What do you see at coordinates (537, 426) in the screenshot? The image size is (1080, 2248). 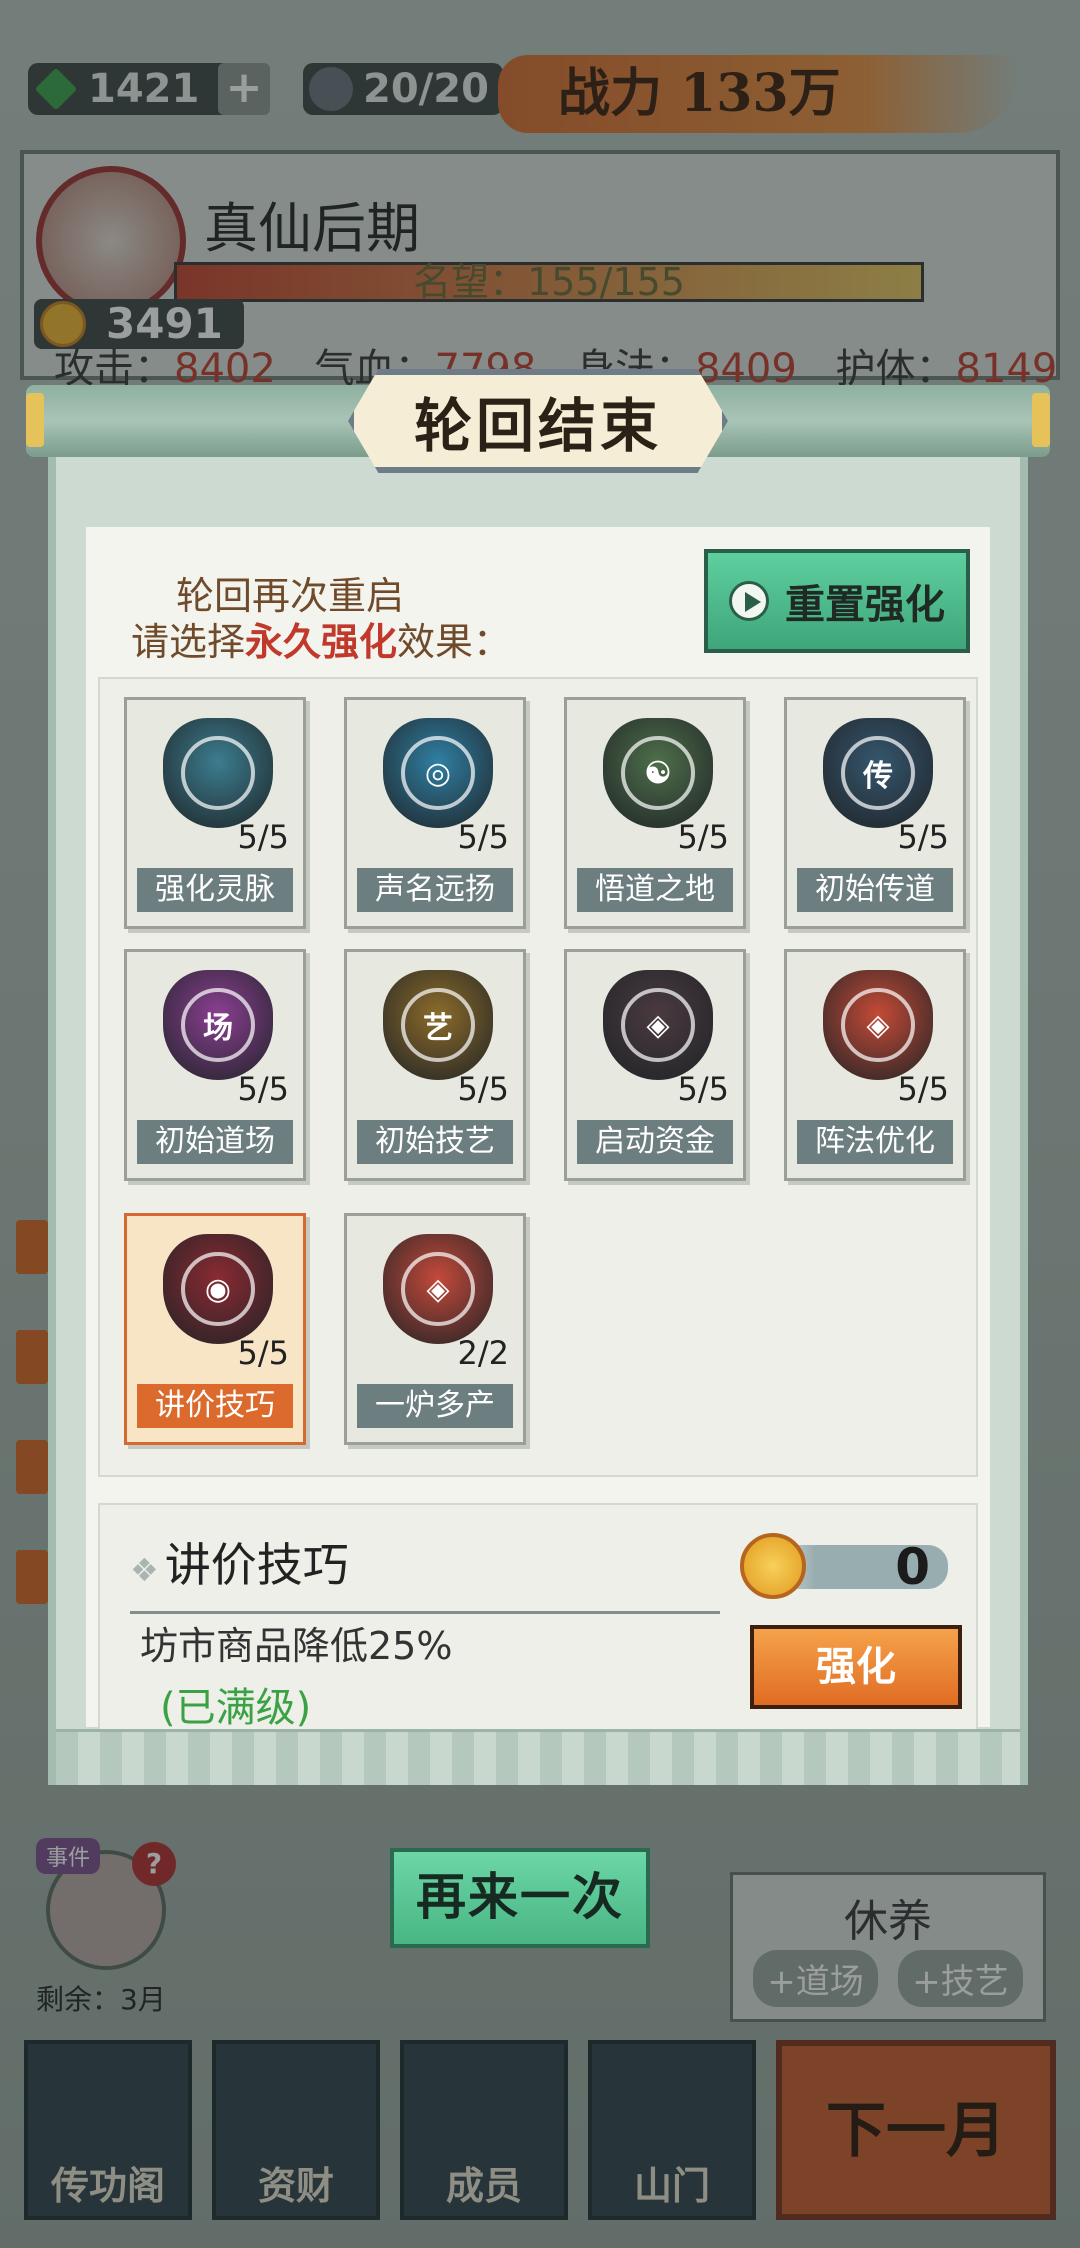 I see `dialog-title: 轮回结束` at bounding box center [537, 426].